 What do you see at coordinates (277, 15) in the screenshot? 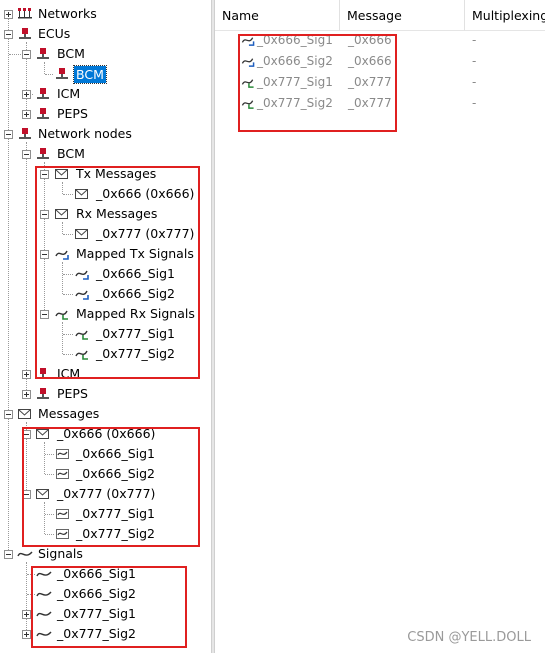
I see `column-header-name: Name` at bounding box center [277, 15].